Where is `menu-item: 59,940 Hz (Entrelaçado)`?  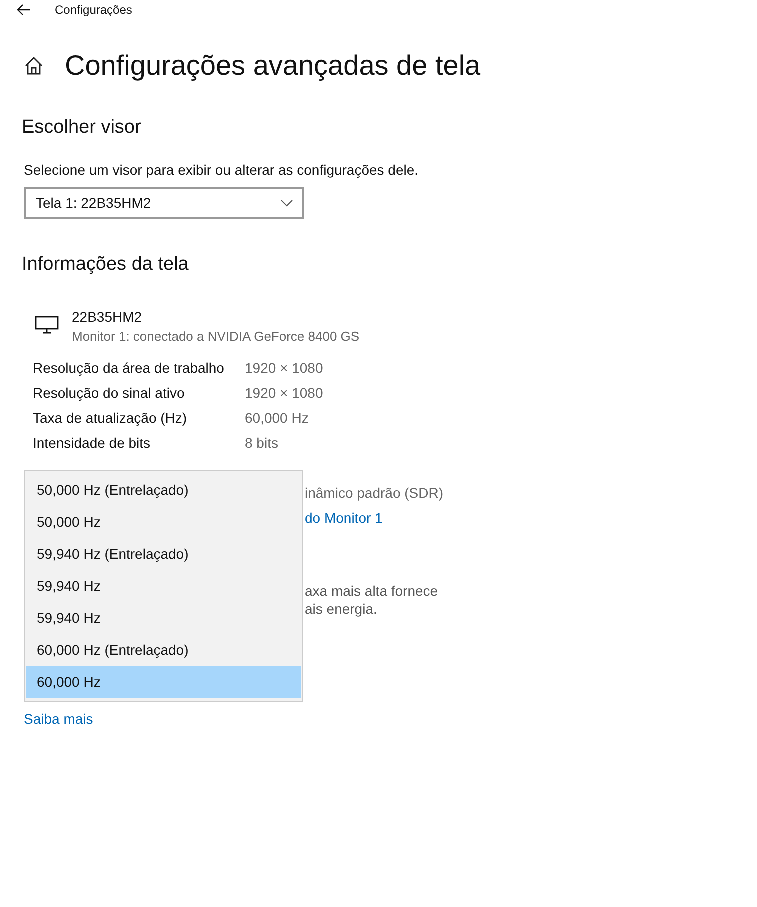 menu-item: 59,940 Hz (Entrelaçado) is located at coordinates (163, 554).